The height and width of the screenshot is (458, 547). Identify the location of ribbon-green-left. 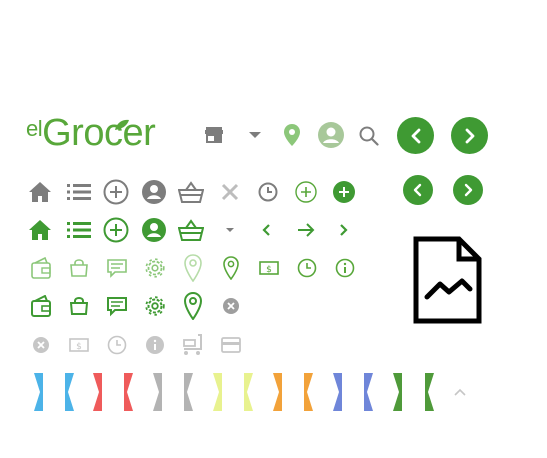
(397, 392).